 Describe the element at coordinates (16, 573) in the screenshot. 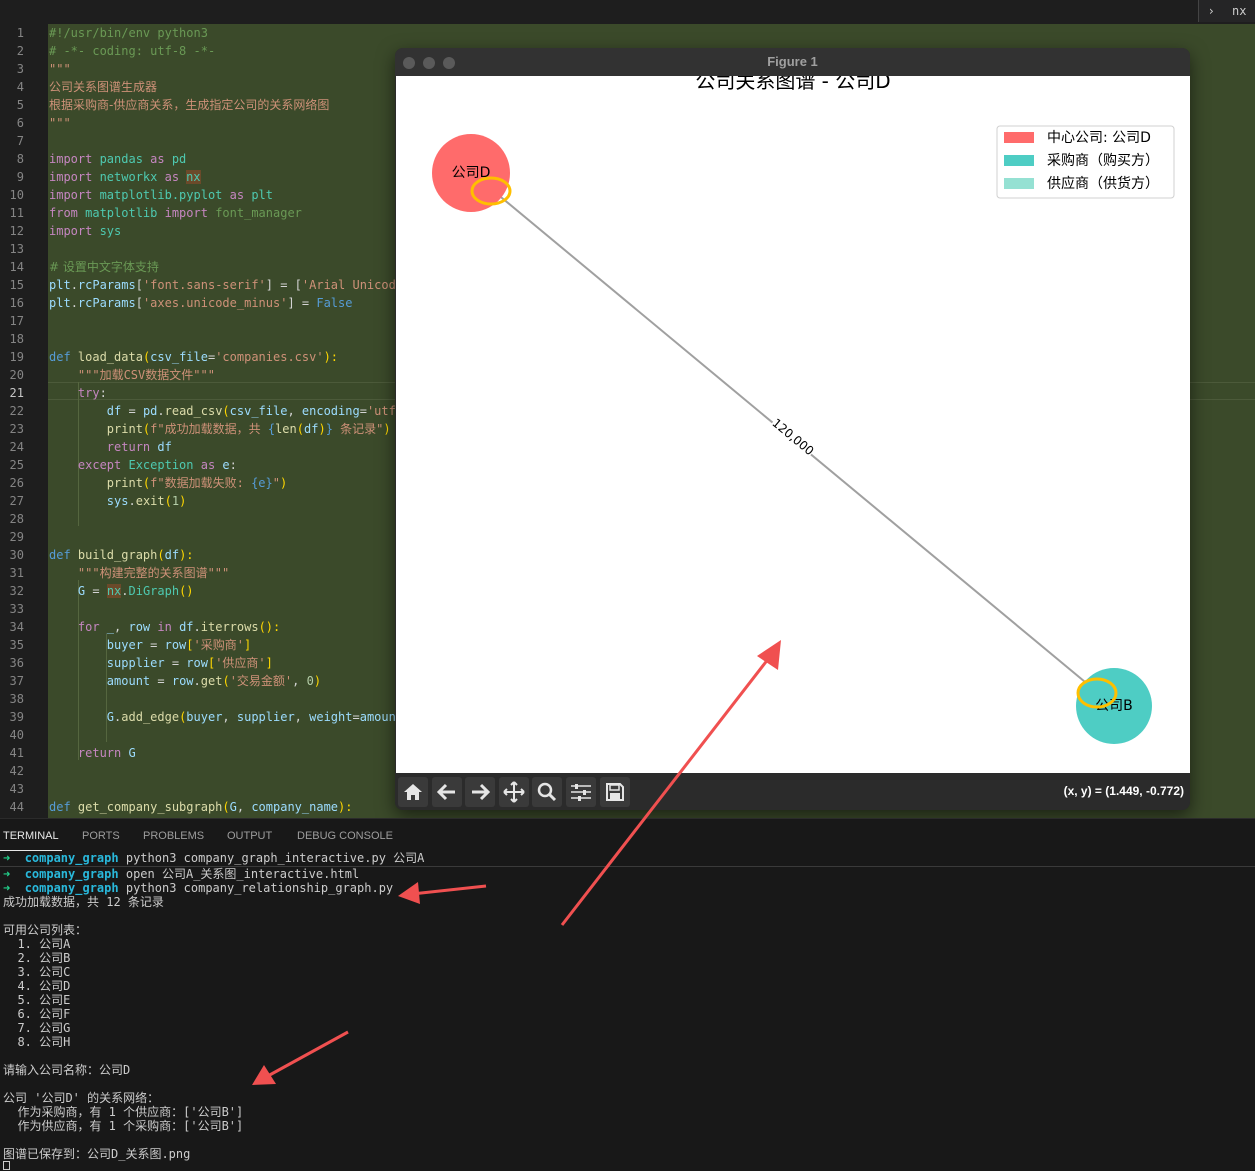

I see `line-number: 31` at that location.